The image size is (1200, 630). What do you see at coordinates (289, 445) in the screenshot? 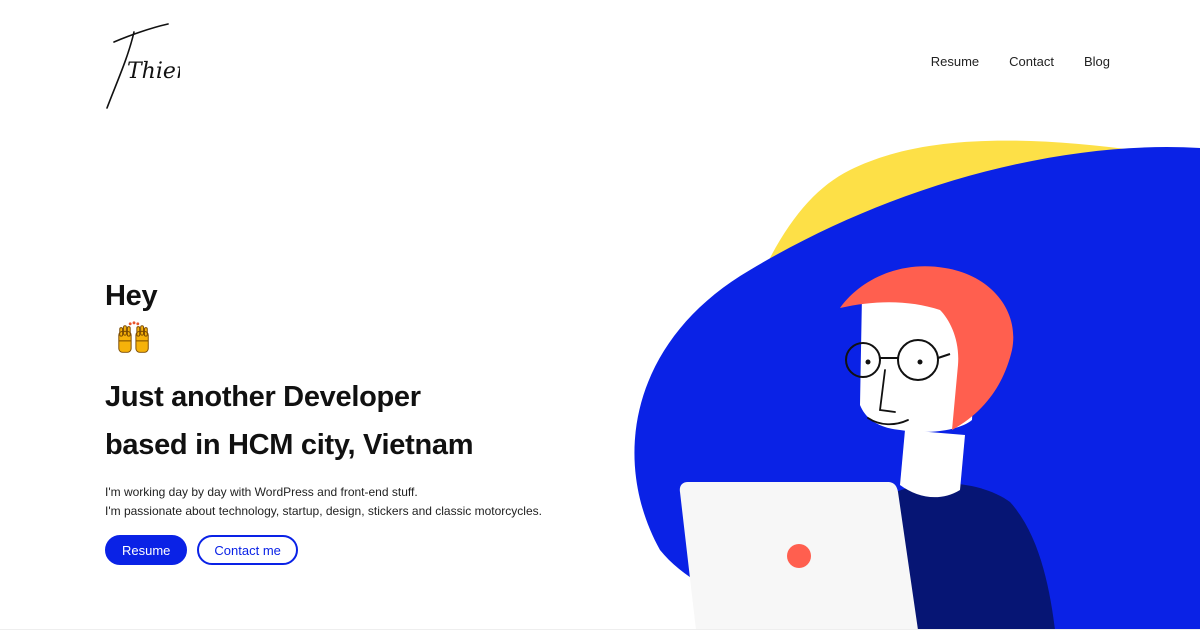
I see `hero-line-3: based in HCM city, Vietnam` at bounding box center [289, 445].